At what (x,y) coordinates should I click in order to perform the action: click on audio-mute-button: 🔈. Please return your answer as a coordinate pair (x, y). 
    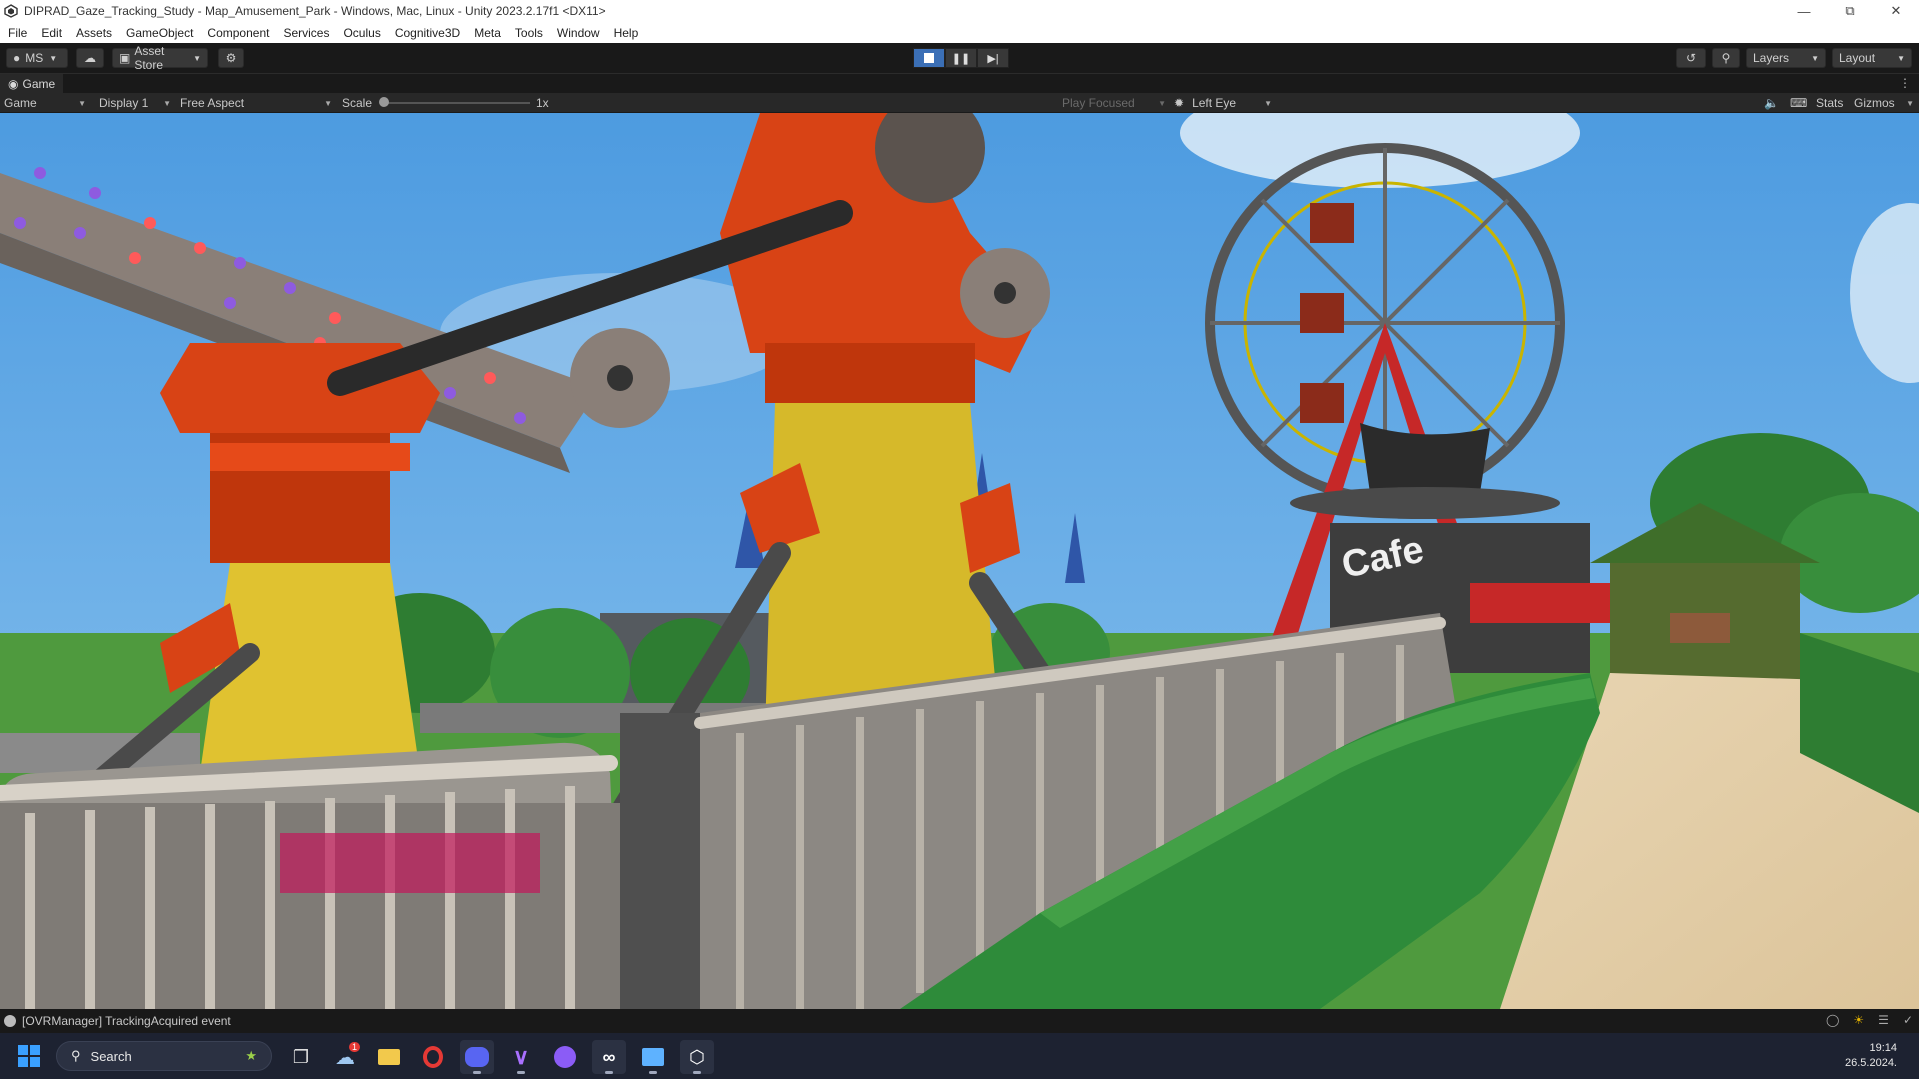
    Looking at the image, I should click on (1771, 103).